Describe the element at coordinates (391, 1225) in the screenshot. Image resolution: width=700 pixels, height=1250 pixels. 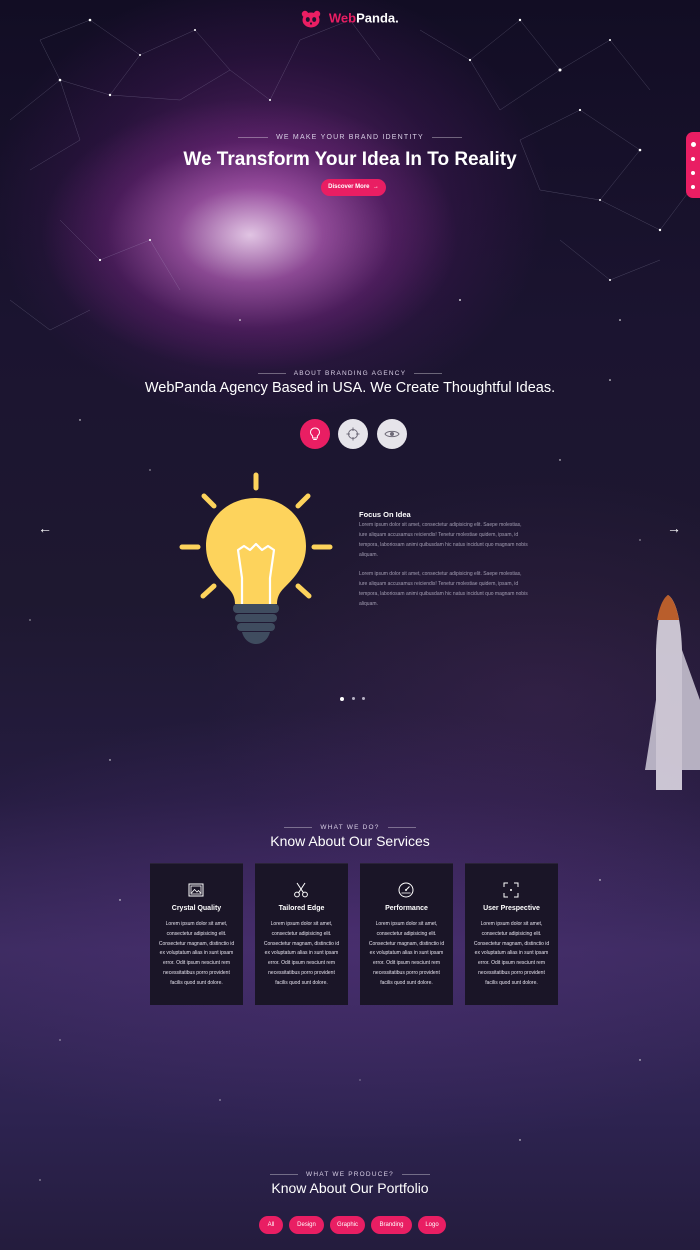
I see `filter-branding: Branding` at that location.